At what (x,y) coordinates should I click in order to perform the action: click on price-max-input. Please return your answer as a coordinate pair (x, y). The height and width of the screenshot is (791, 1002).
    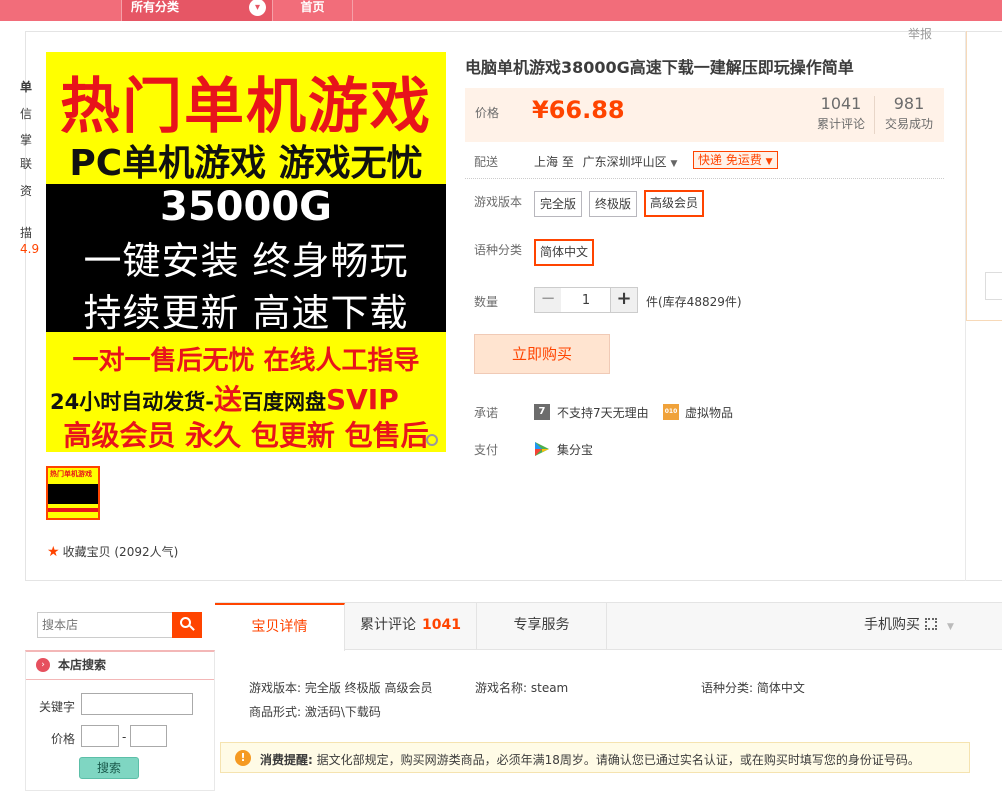
    Looking at the image, I should click on (148, 736).